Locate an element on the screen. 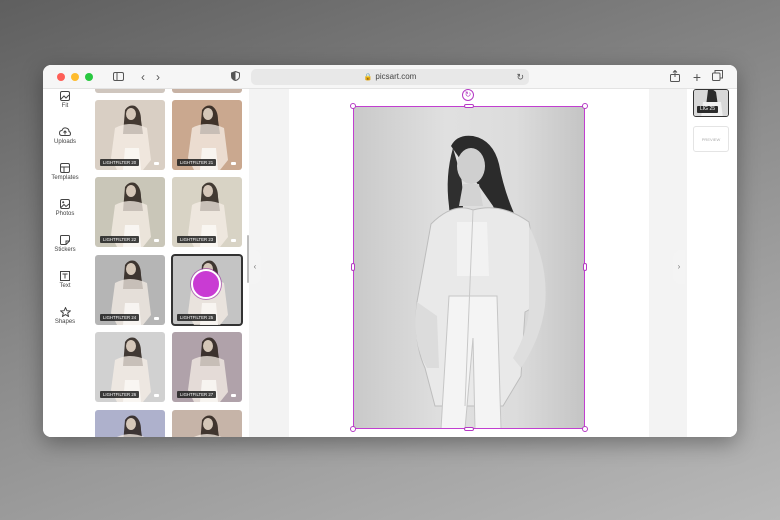 The width and height of the screenshot is (780, 520). tool-label: Templates is located at coordinates (65, 178).